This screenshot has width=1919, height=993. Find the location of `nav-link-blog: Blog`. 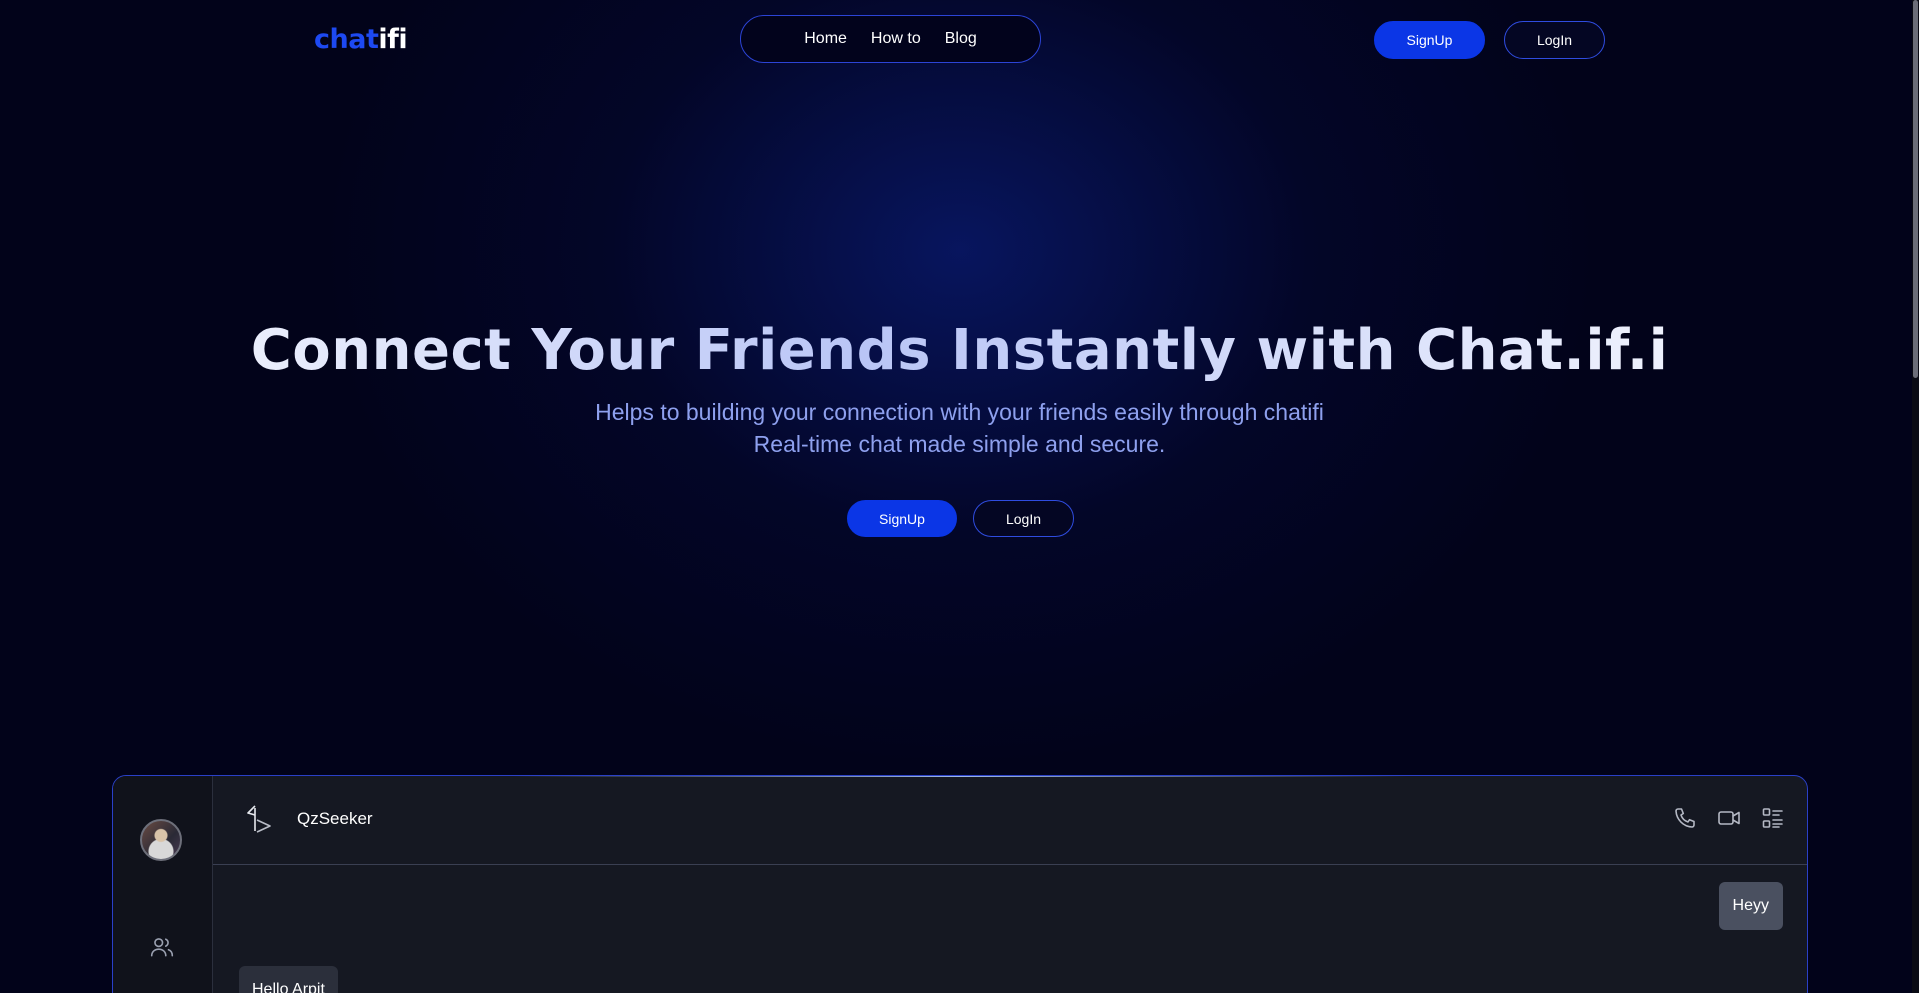

nav-link-blog: Blog is located at coordinates (961, 39).